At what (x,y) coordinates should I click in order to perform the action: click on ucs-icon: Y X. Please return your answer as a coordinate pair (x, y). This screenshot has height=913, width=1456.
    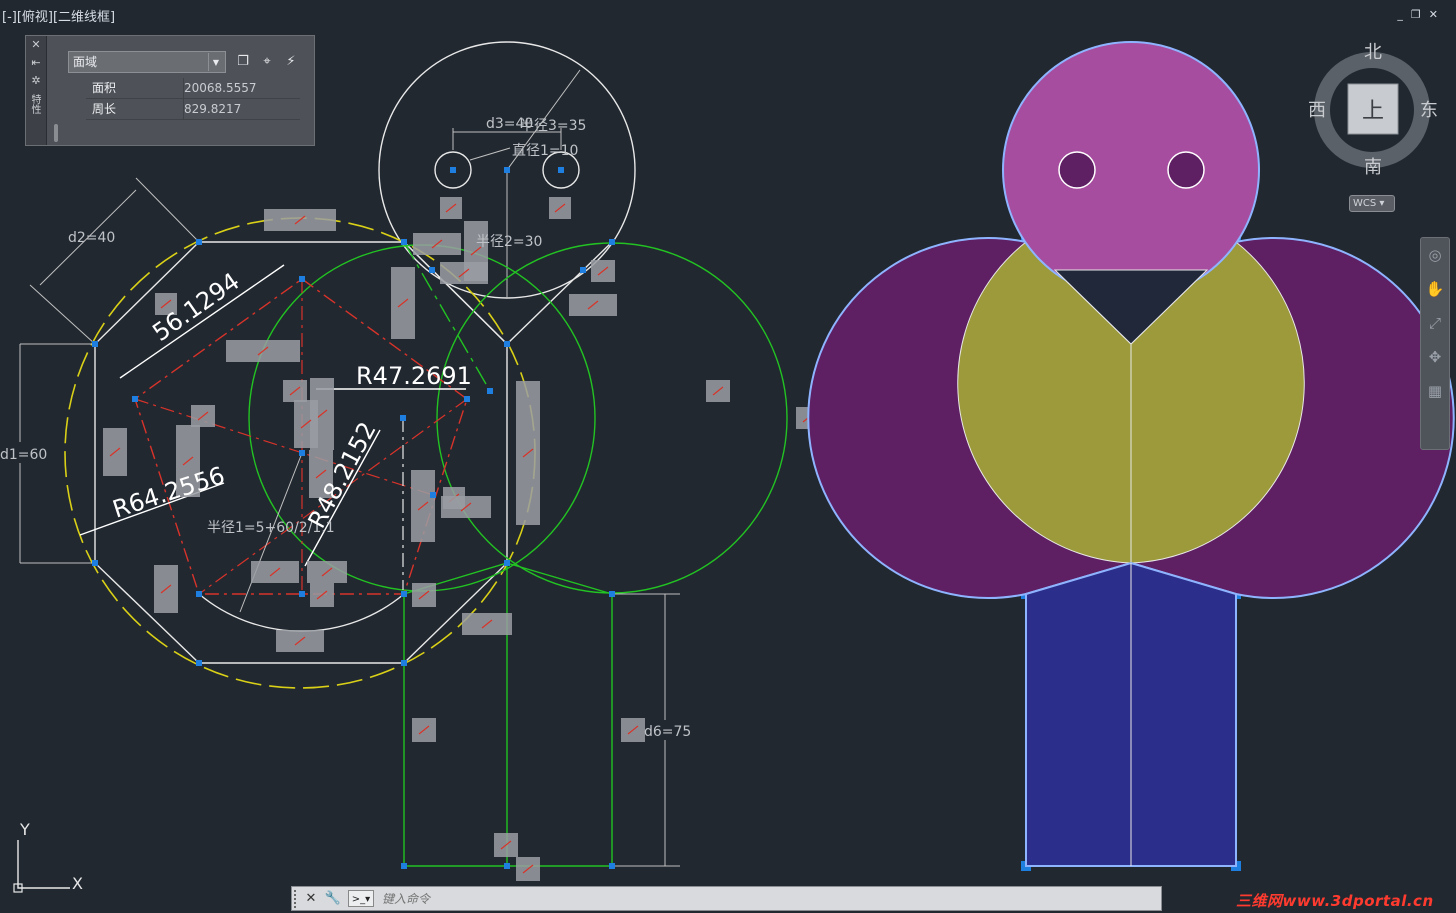
    Looking at the image, I should click on (48, 856).